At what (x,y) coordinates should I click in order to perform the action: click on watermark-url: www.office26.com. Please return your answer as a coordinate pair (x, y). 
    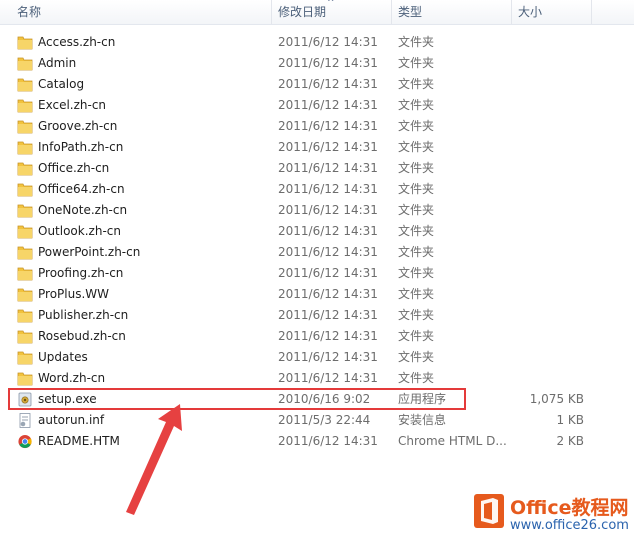
    Looking at the image, I should click on (569, 525).